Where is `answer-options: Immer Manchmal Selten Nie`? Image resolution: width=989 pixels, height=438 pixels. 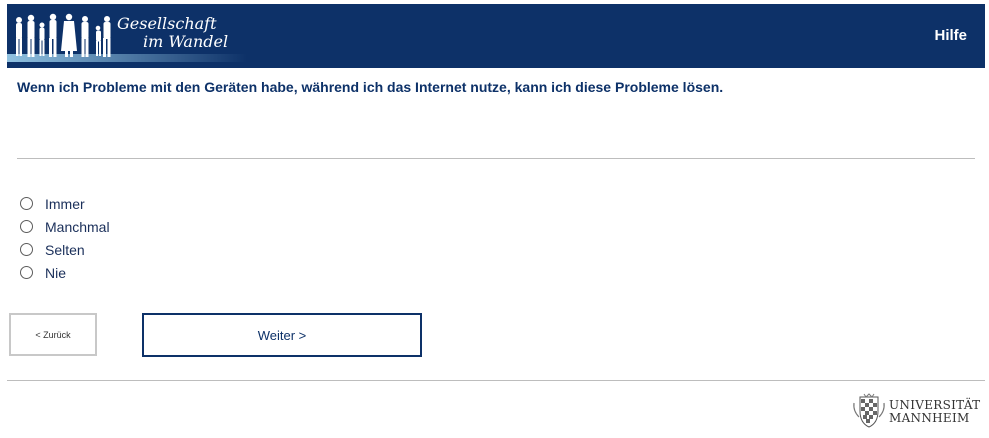
answer-options: Immer Manchmal Selten Nie is located at coordinates (65, 238).